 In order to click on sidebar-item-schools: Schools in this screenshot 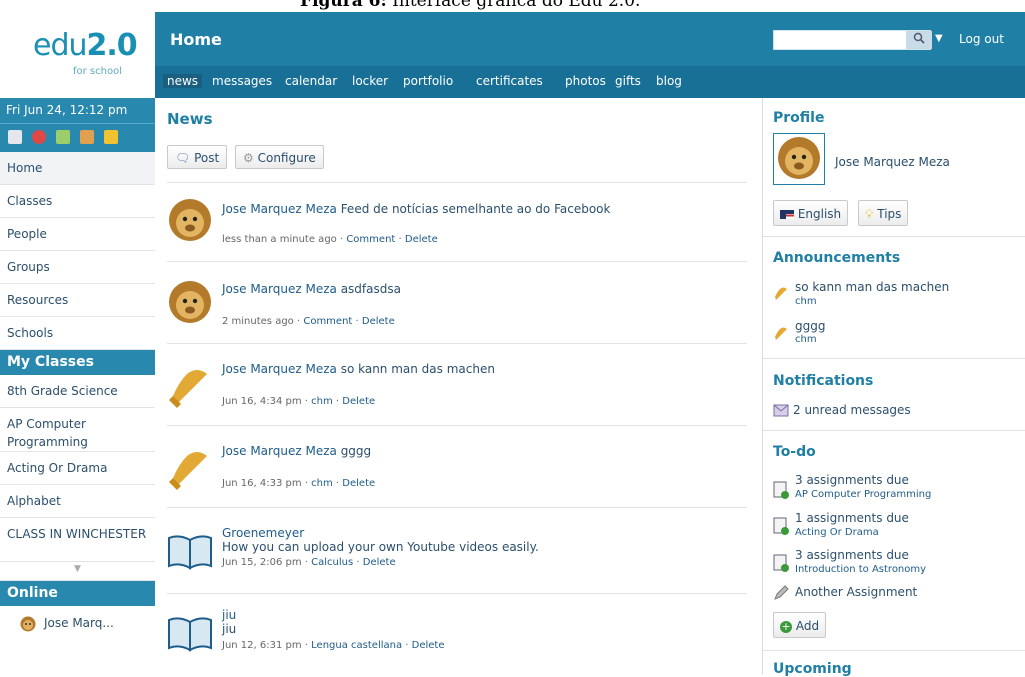, I will do `click(77, 333)`.